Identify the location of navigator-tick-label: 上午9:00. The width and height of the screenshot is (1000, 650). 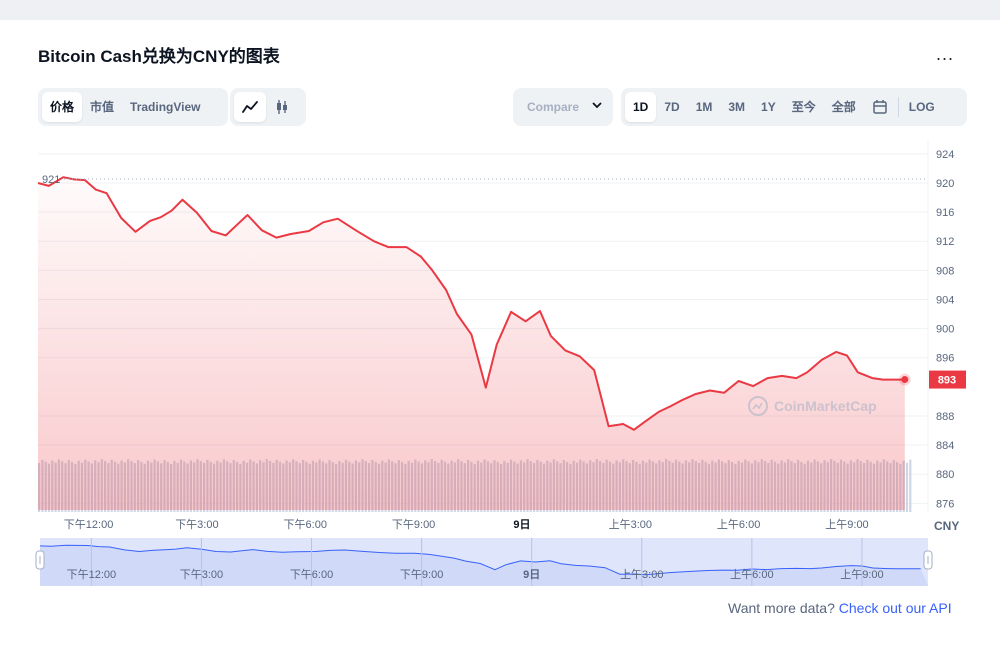
(861, 574).